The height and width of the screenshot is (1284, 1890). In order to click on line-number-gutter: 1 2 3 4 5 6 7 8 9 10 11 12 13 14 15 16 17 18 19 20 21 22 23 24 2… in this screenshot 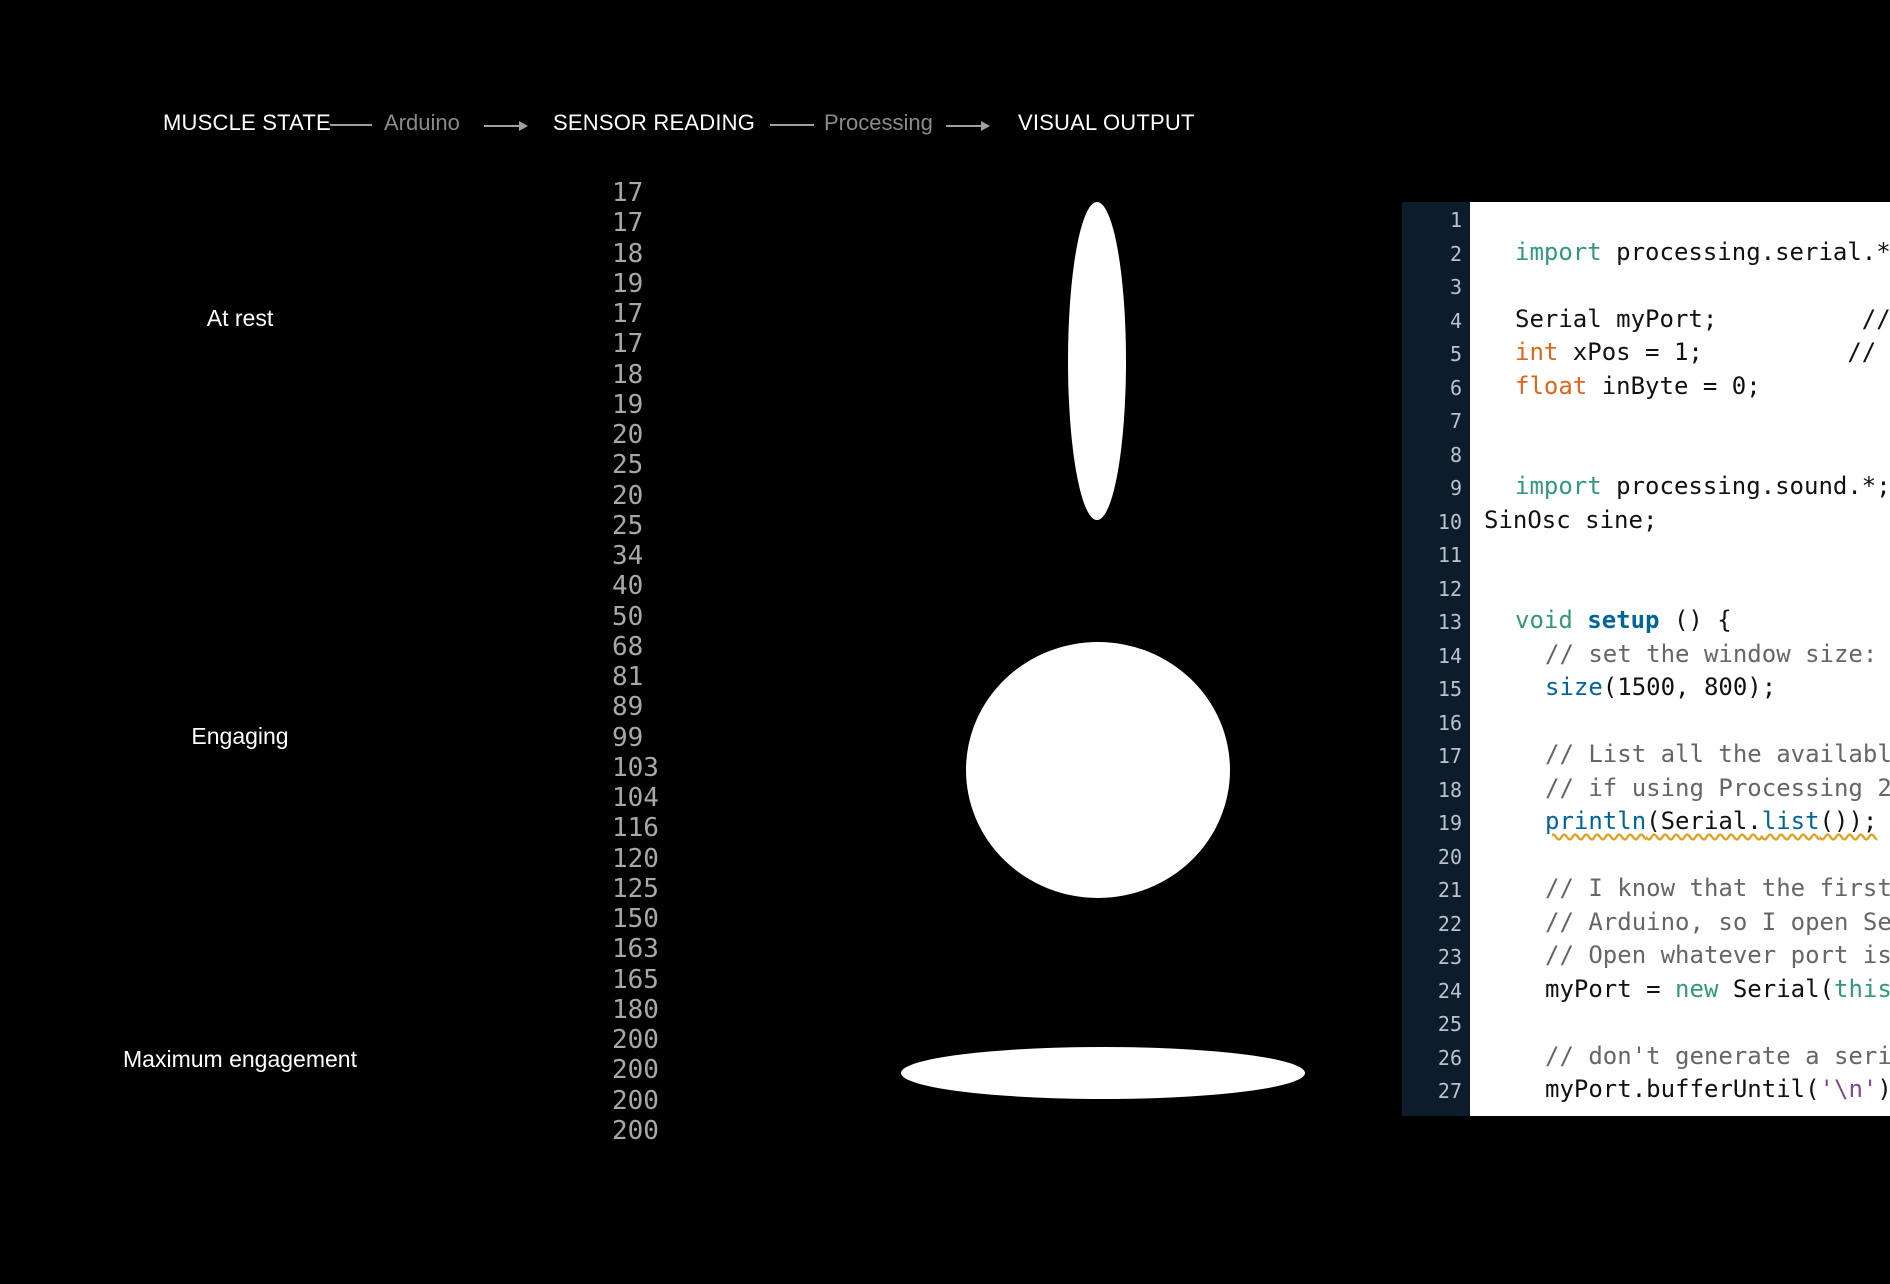, I will do `click(1436, 659)`.